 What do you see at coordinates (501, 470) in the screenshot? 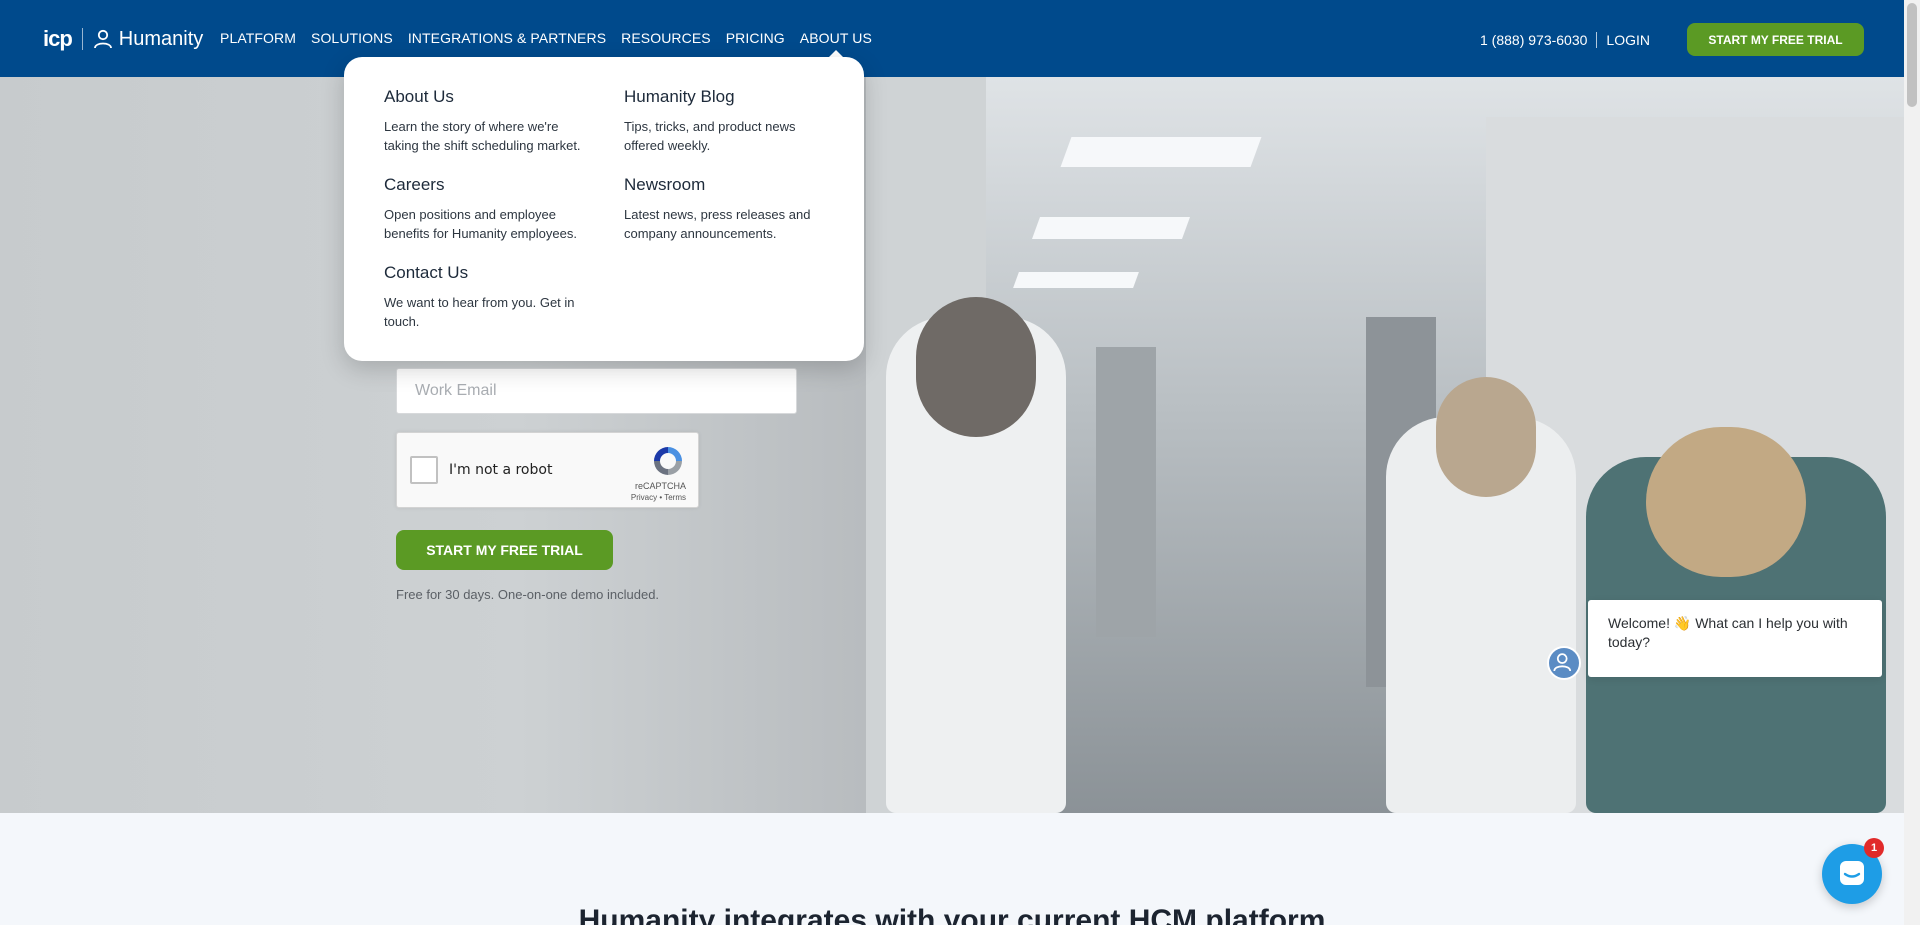
I see `recaptcha-label: I'm not a robot` at bounding box center [501, 470].